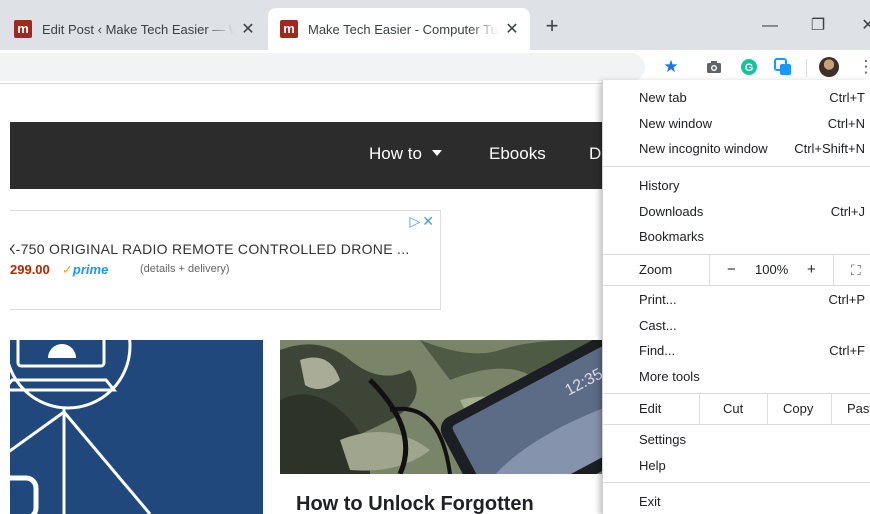 The width and height of the screenshot is (870, 514). Describe the element at coordinates (423, 221) in the screenshot. I see `ad-choices-icon: ▷✕` at that location.